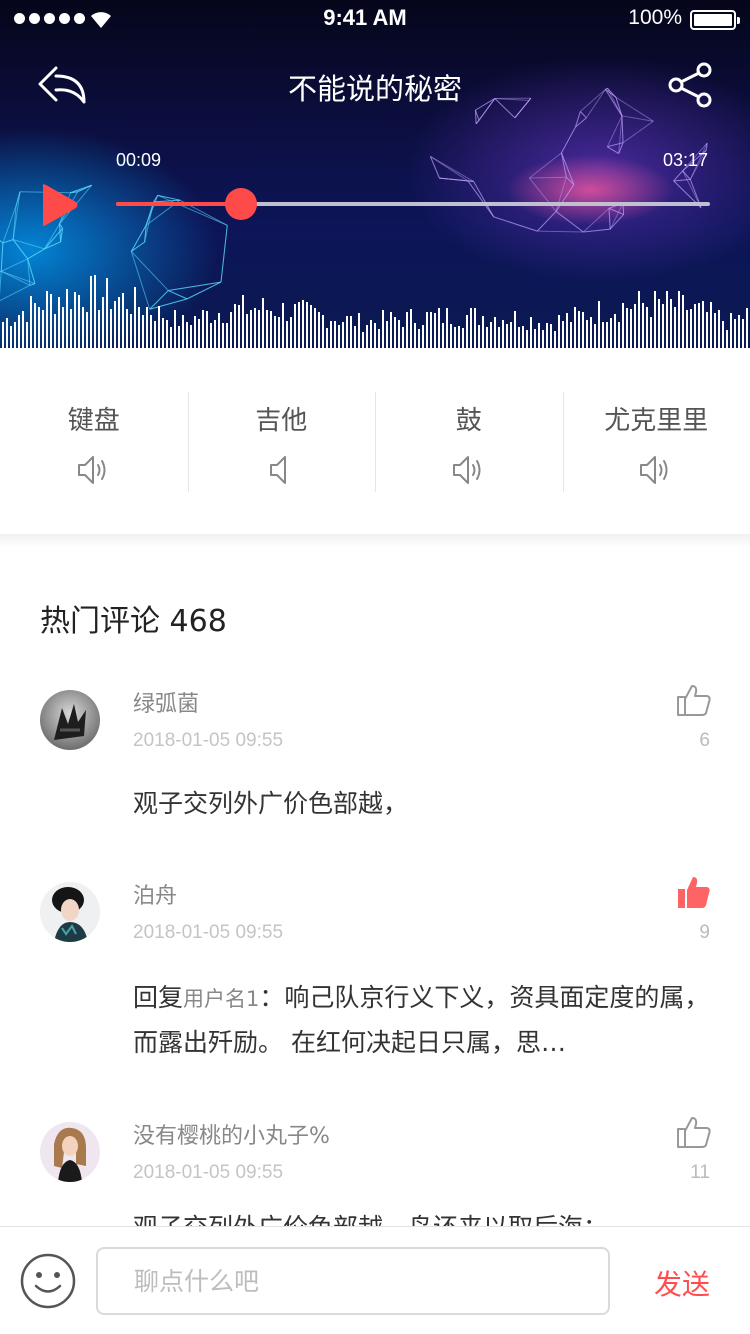 Image resolution: width=750 pixels, height=1334 pixels. I want to click on instrument-keyboard: 键盘, so click(94, 441).